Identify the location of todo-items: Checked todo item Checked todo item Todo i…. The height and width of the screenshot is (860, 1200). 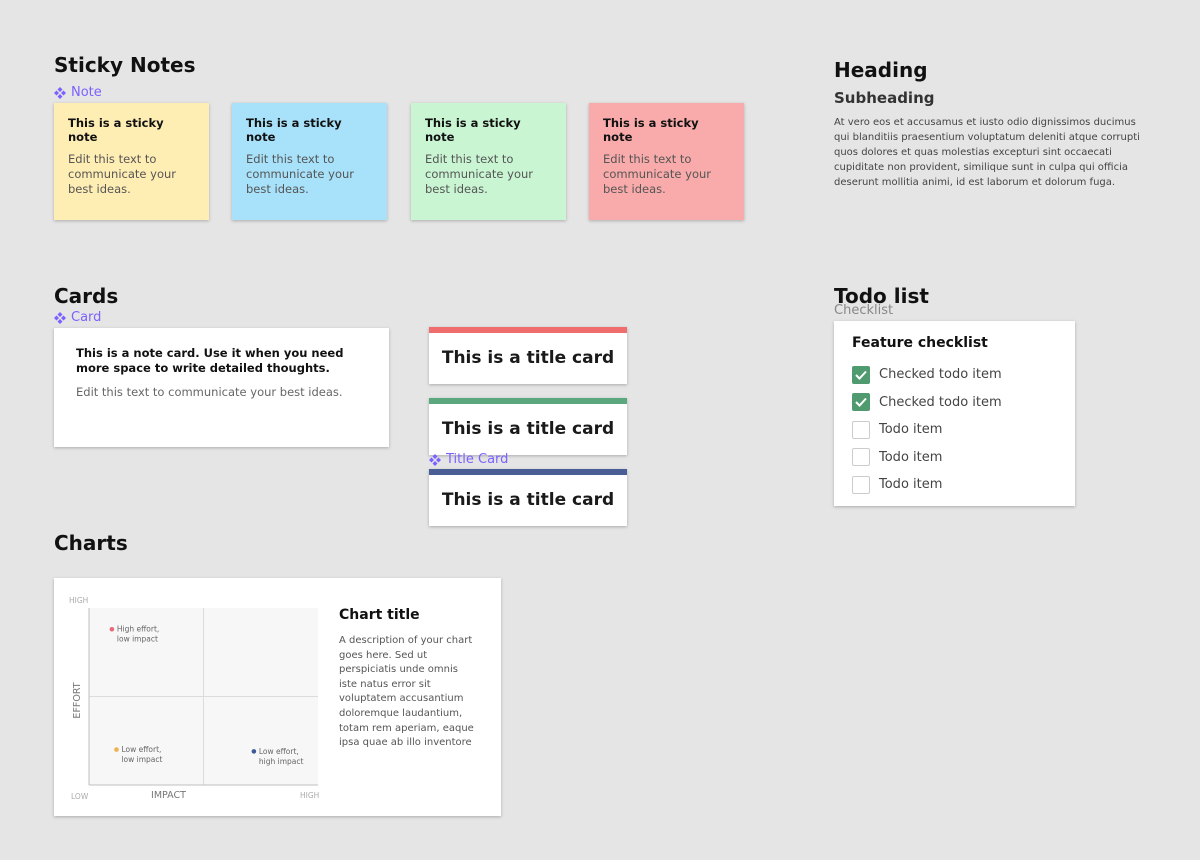
(954, 430).